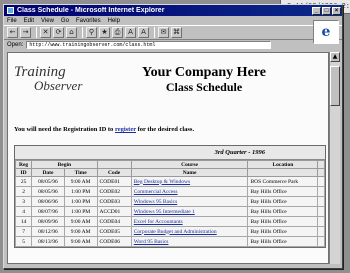  What do you see at coordinates (91, 32) in the screenshot?
I see `search-icon: ⚲` at bounding box center [91, 32].